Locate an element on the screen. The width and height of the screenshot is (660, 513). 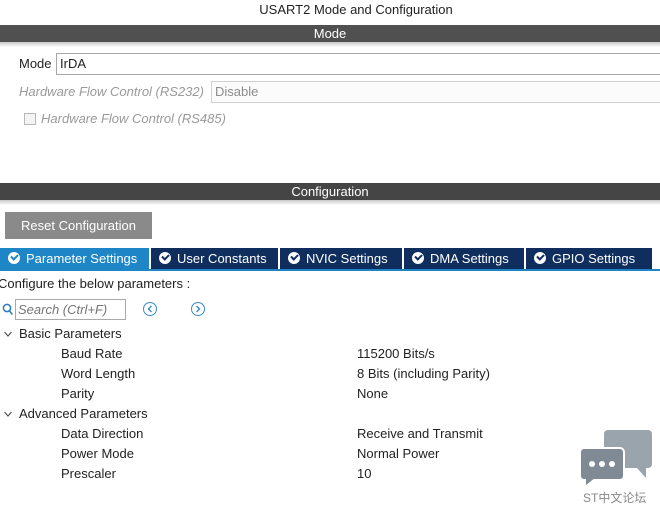
reset-configuration-button: Reset Configuration is located at coordinates (78, 225).